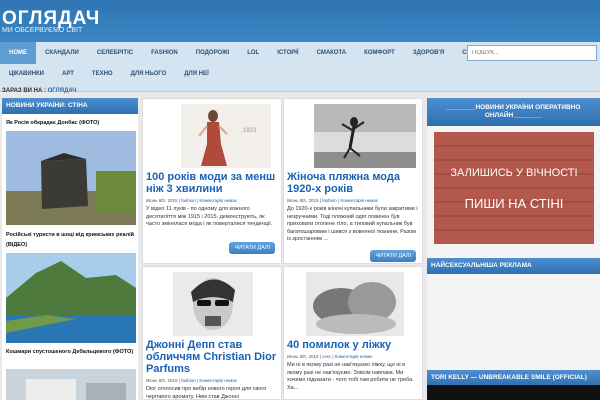 The height and width of the screenshot is (400, 600). What do you see at coordinates (379, 53) in the screenshot?
I see `nav-item-comfort: КОМФОРТ` at bounding box center [379, 53].